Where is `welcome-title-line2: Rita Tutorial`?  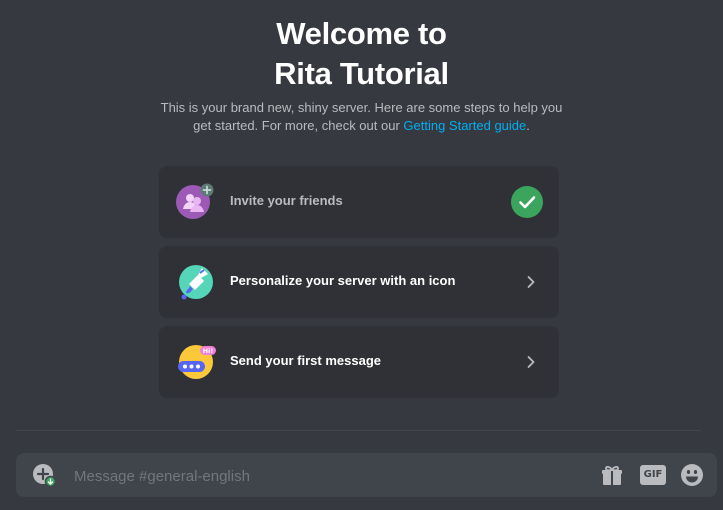 welcome-title-line2: Rita Tutorial is located at coordinates (361, 73).